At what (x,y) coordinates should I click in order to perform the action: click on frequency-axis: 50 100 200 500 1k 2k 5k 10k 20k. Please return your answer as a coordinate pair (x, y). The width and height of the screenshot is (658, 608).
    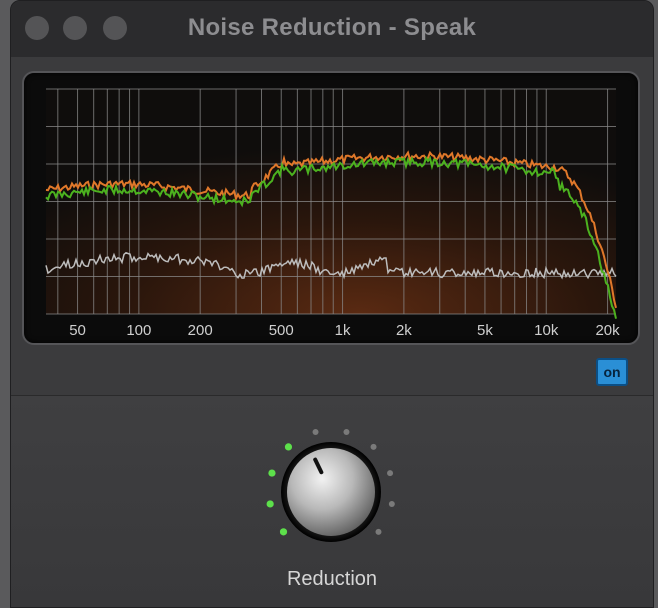
    Looking at the image, I should click on (344, 330).